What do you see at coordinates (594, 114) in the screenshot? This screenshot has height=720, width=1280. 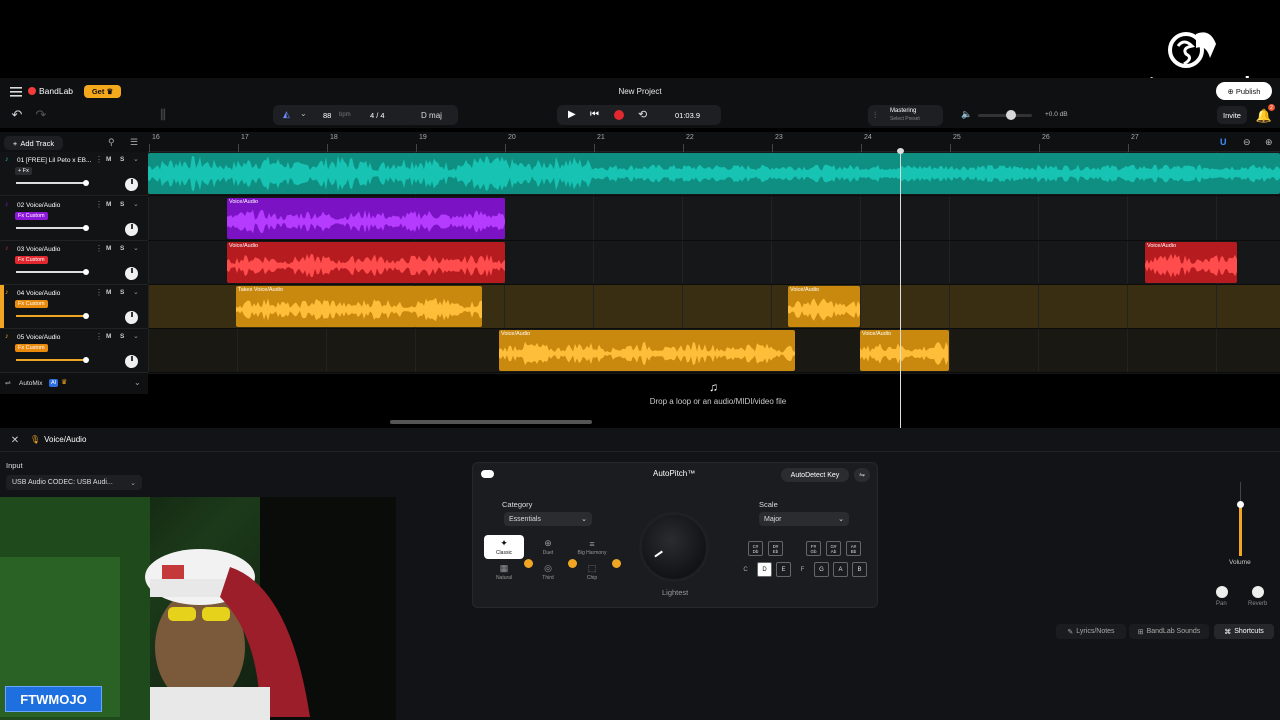 I see `skip-back-icon: ⏮` at bounding box center [594, 114].